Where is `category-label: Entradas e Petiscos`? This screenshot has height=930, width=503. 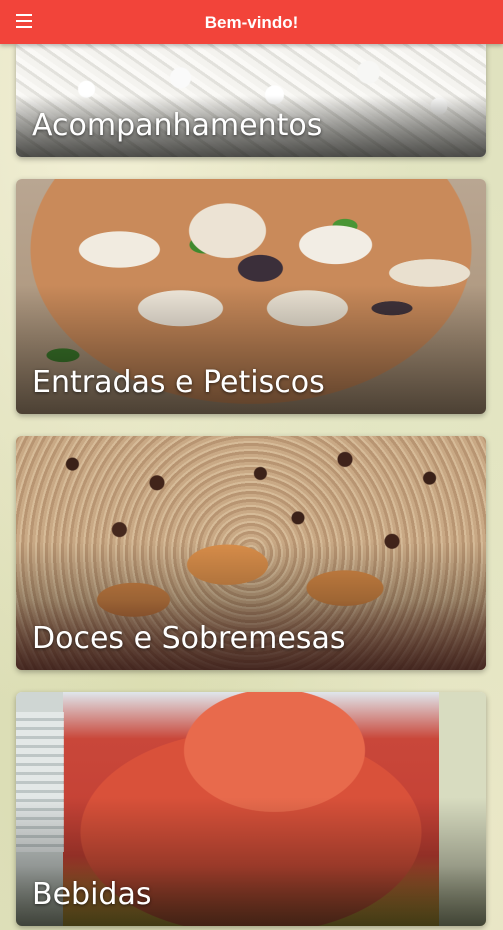
category-label: Entradas e Petiscos is located at coordinates (178, 382).